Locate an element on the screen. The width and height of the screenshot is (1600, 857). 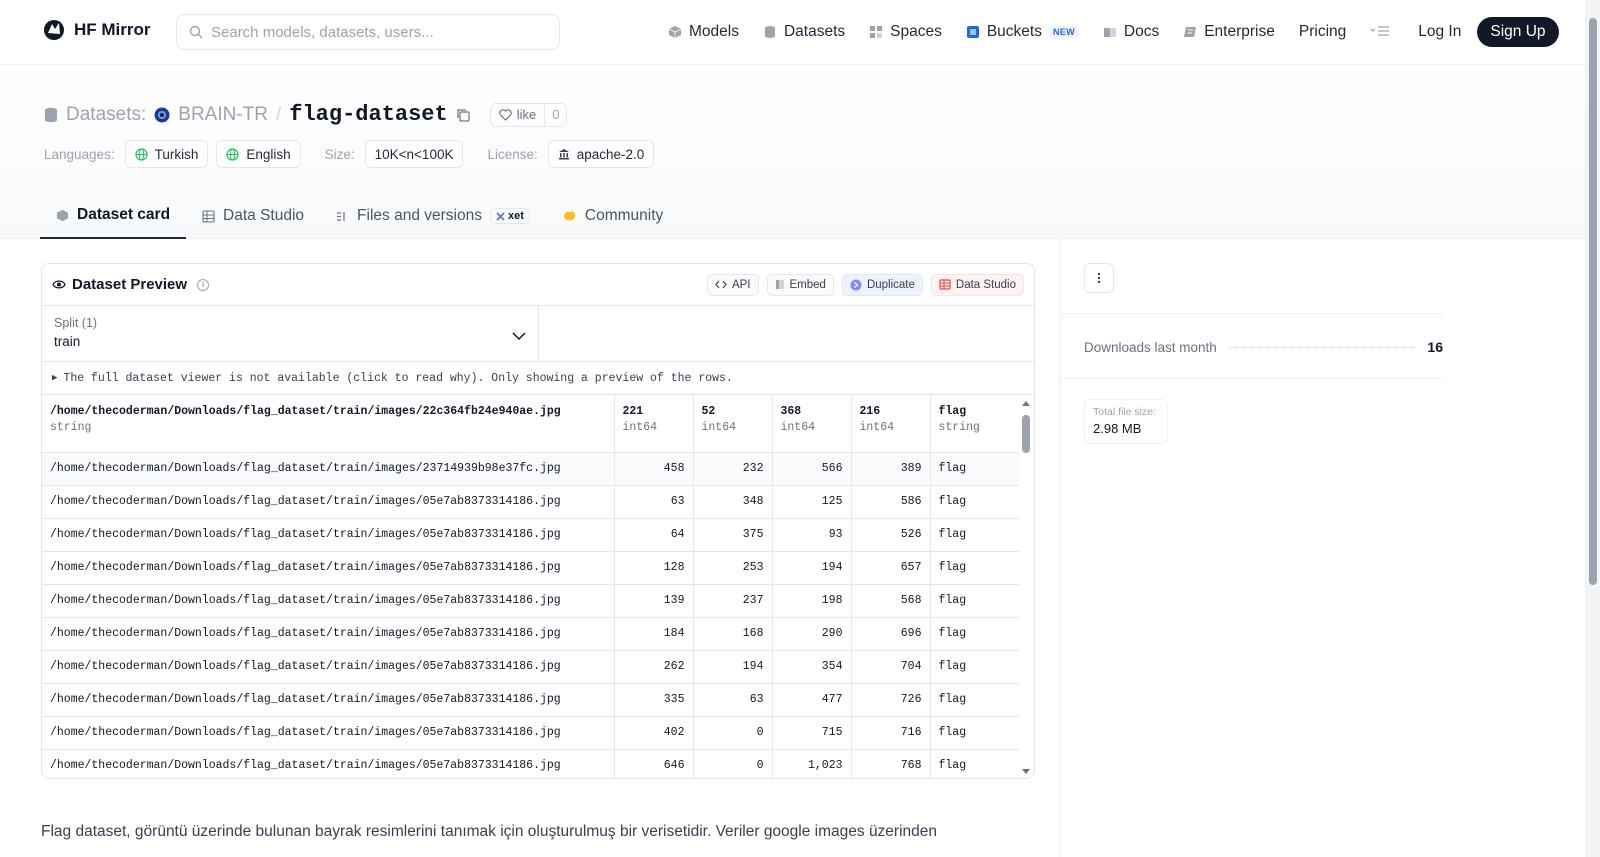
scroll-up-arrow-icon is located at coordinates (1026, 403).